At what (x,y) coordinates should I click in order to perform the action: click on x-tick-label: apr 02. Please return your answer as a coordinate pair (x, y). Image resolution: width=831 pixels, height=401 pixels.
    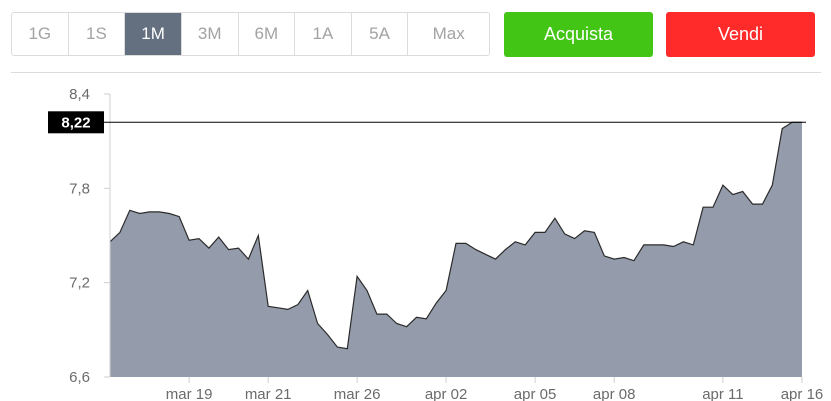
    Looking at the image, I should click on (446, 393).